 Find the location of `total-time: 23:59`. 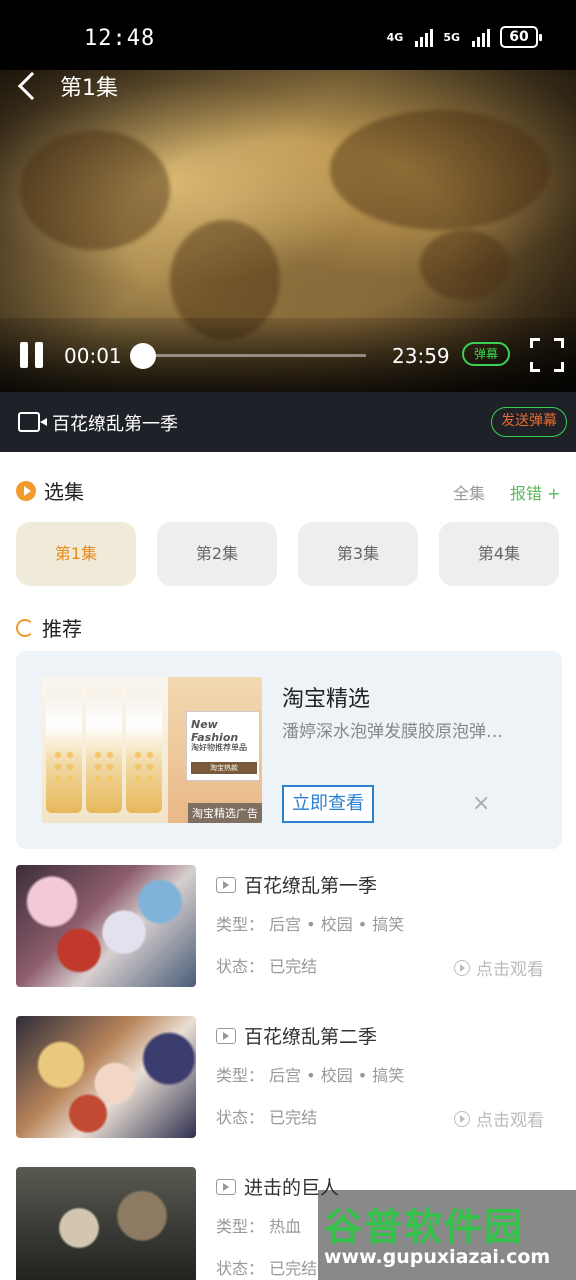

total-time: 23:59 is located at coordinates (421, 356).